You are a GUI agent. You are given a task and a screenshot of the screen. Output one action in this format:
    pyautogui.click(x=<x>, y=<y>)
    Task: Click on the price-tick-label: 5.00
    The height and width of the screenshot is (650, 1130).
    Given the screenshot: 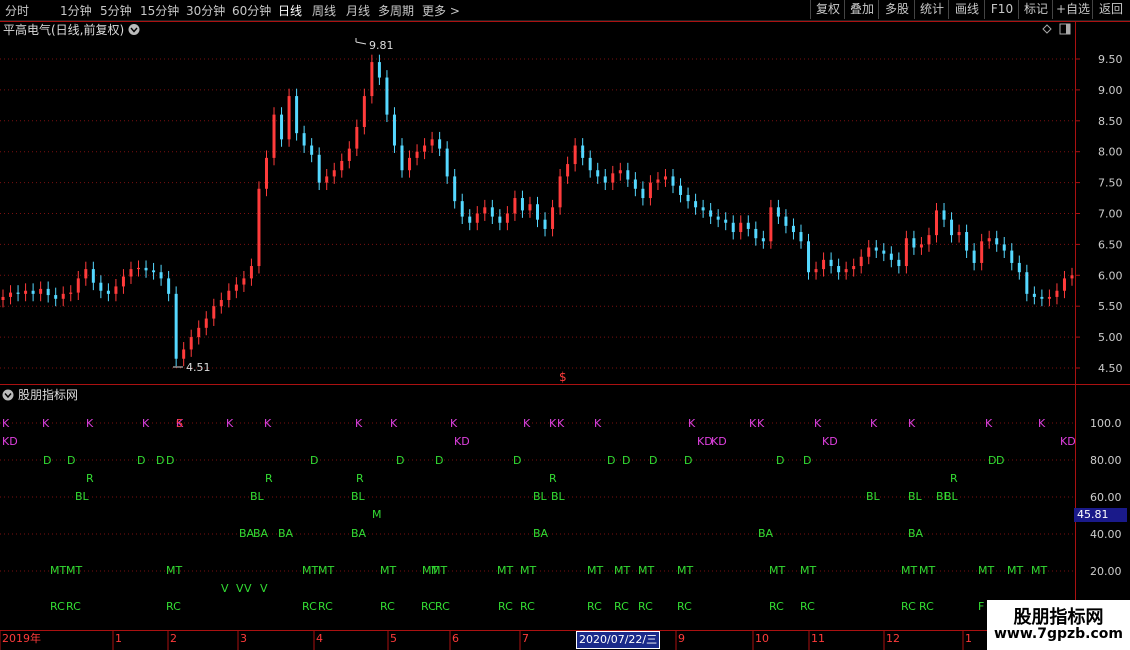 What is the action you would take?
    pyautogui.click(x=1110, y=337)
    